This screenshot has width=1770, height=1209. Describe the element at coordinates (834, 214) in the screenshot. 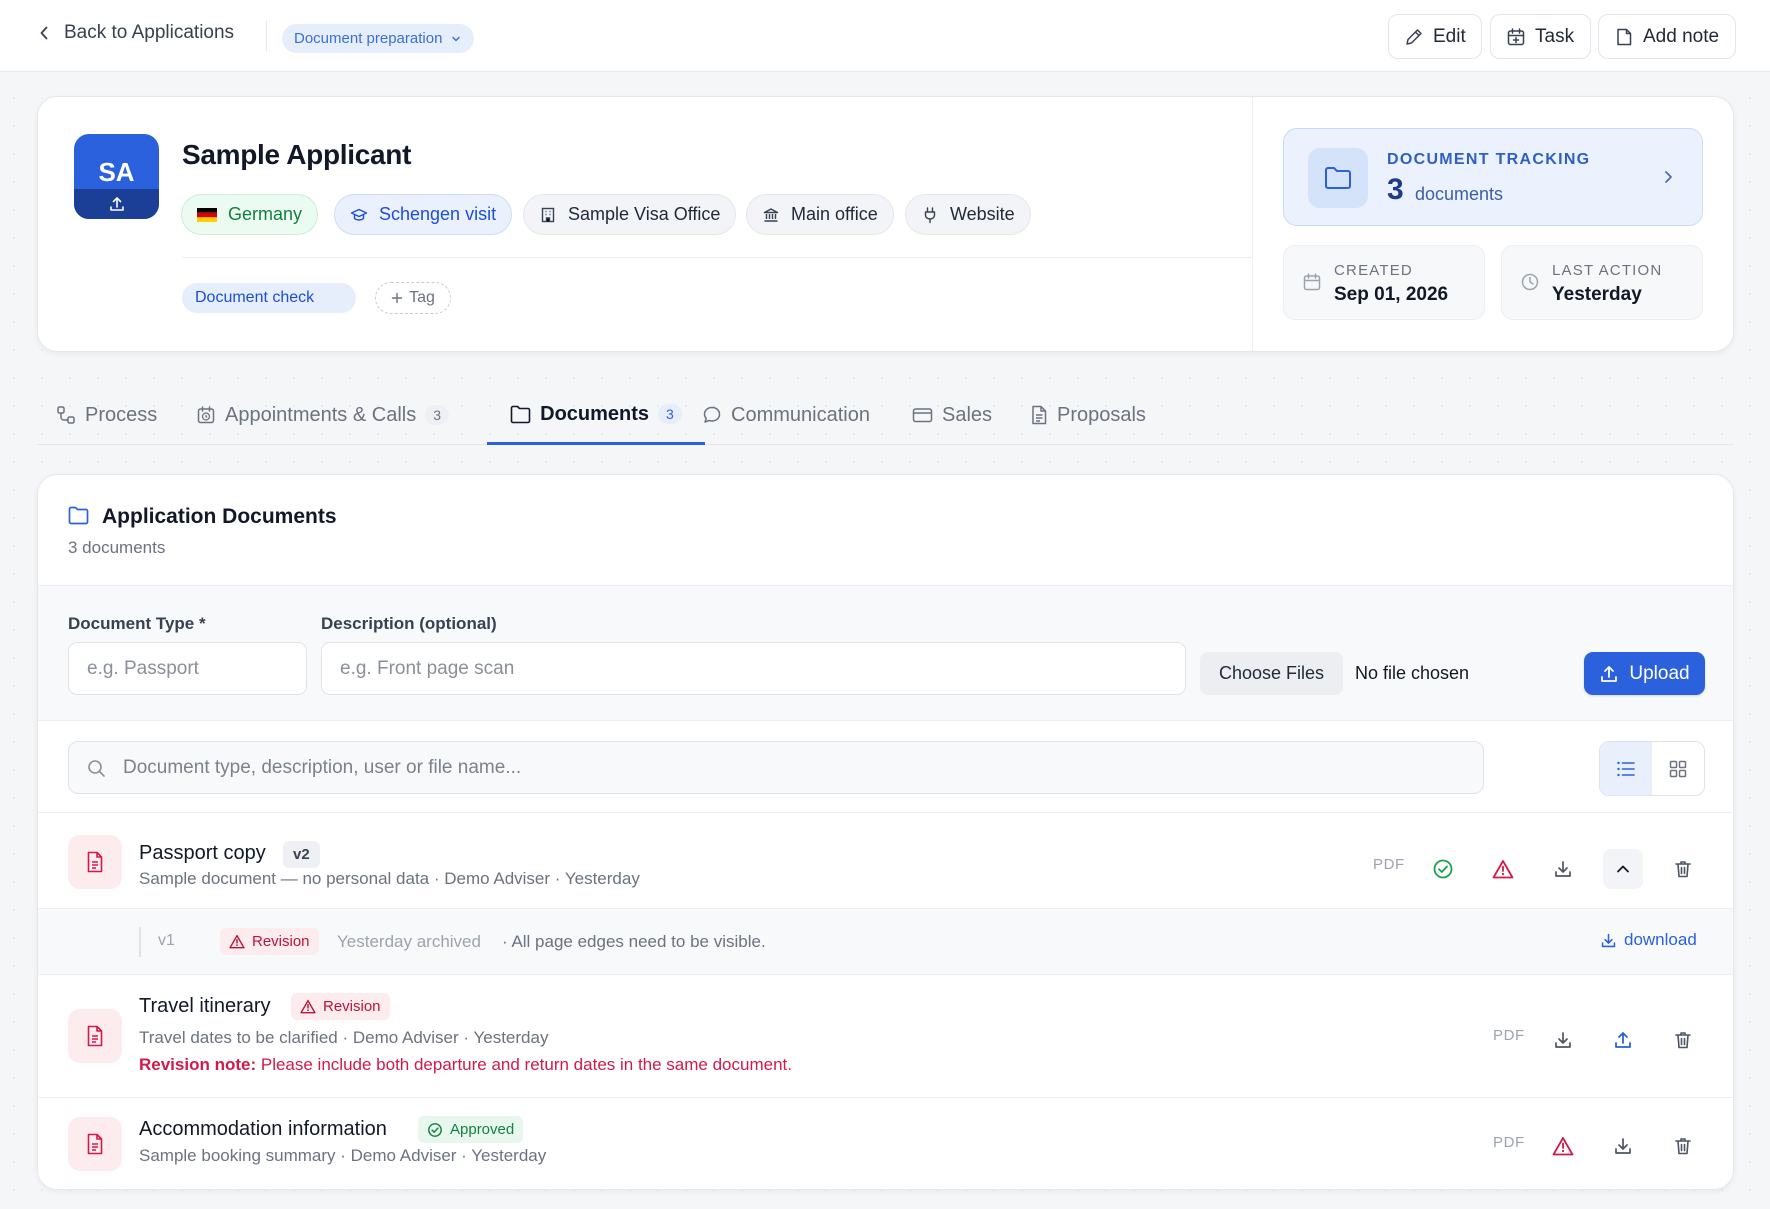

I see `branch-label: Main office` at that location.